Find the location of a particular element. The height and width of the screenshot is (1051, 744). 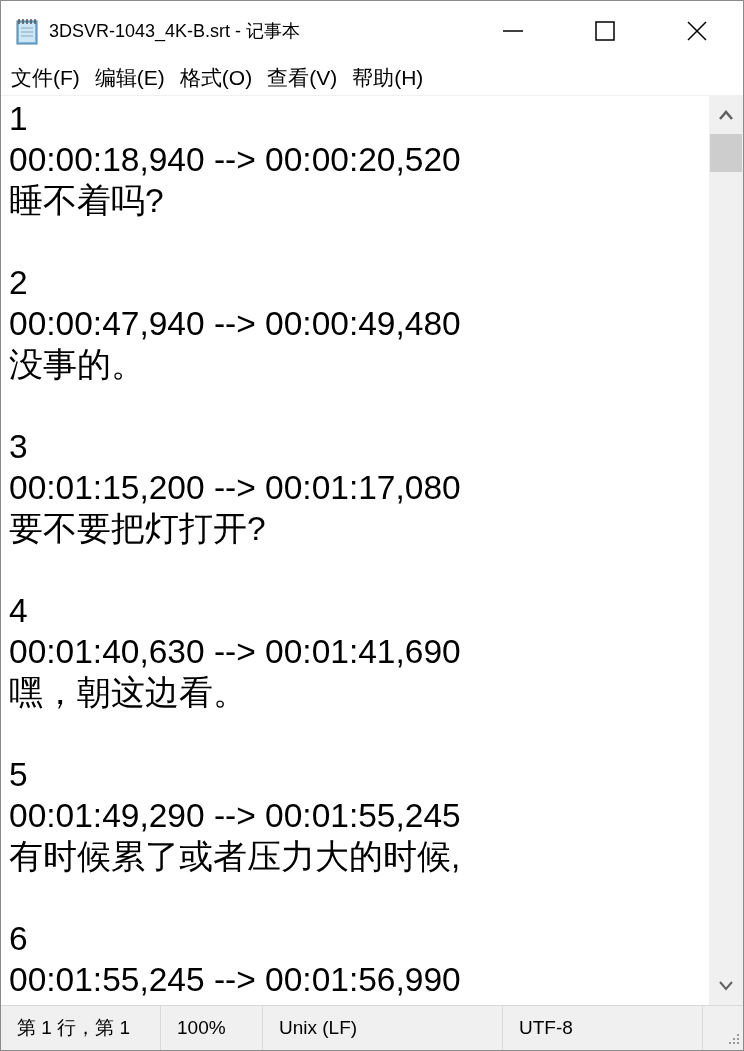

text-line: 6 is located at coordinates (19, 939).